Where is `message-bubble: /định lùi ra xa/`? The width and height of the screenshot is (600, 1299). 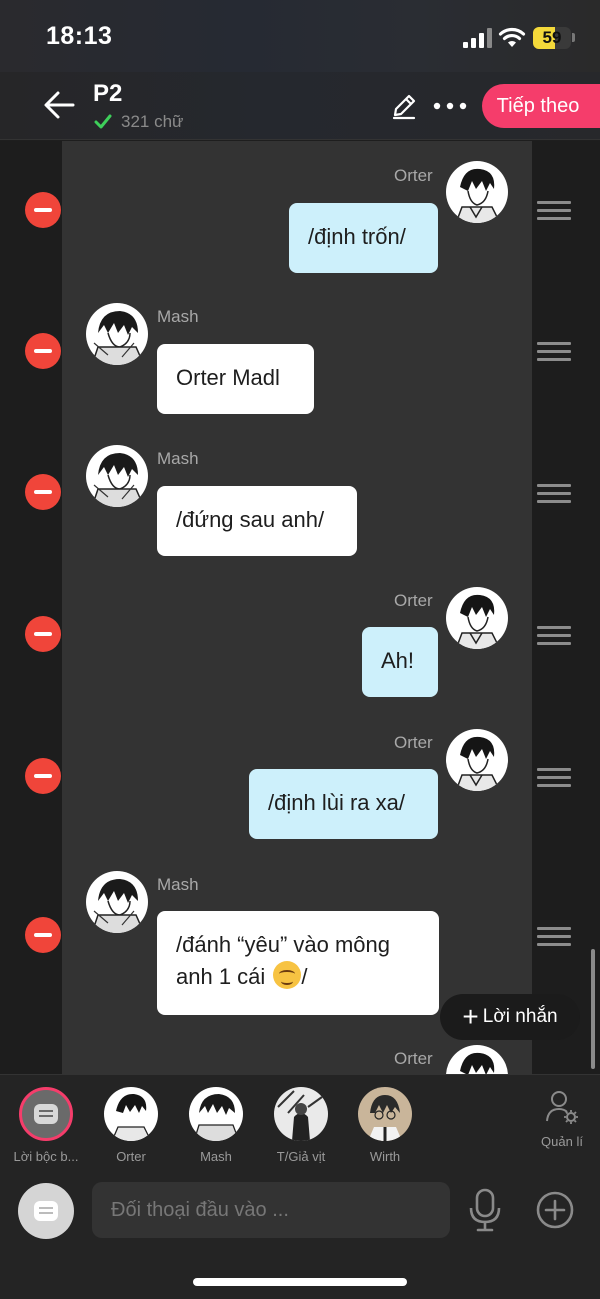 message-bubble: /định lùi ra xa/ is located at coordinates (343, 804).